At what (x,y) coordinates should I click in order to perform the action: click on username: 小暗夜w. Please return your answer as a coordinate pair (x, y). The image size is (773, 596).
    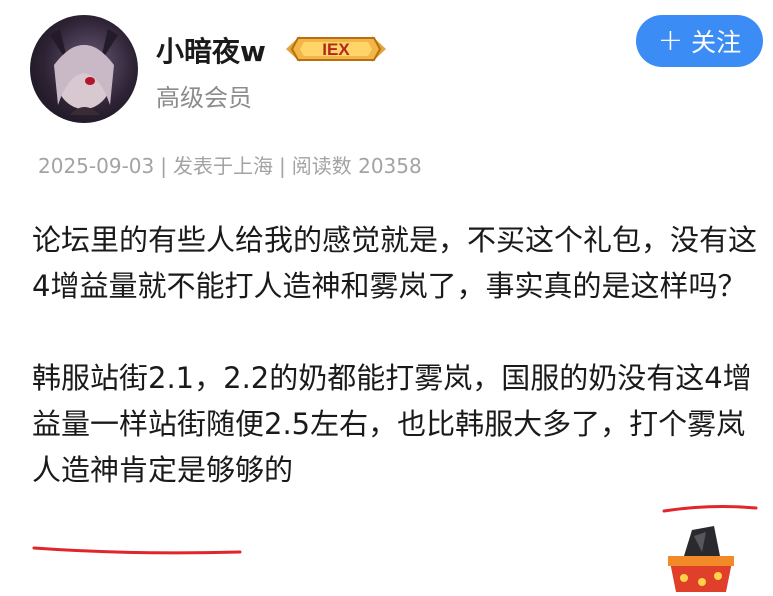
    Looking at the image, I should click on (211, 50).